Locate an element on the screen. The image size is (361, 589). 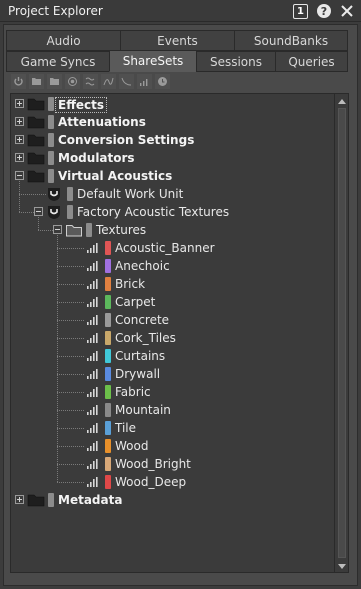
tree-item-label: Metadata is located at coordinates (90, 500).